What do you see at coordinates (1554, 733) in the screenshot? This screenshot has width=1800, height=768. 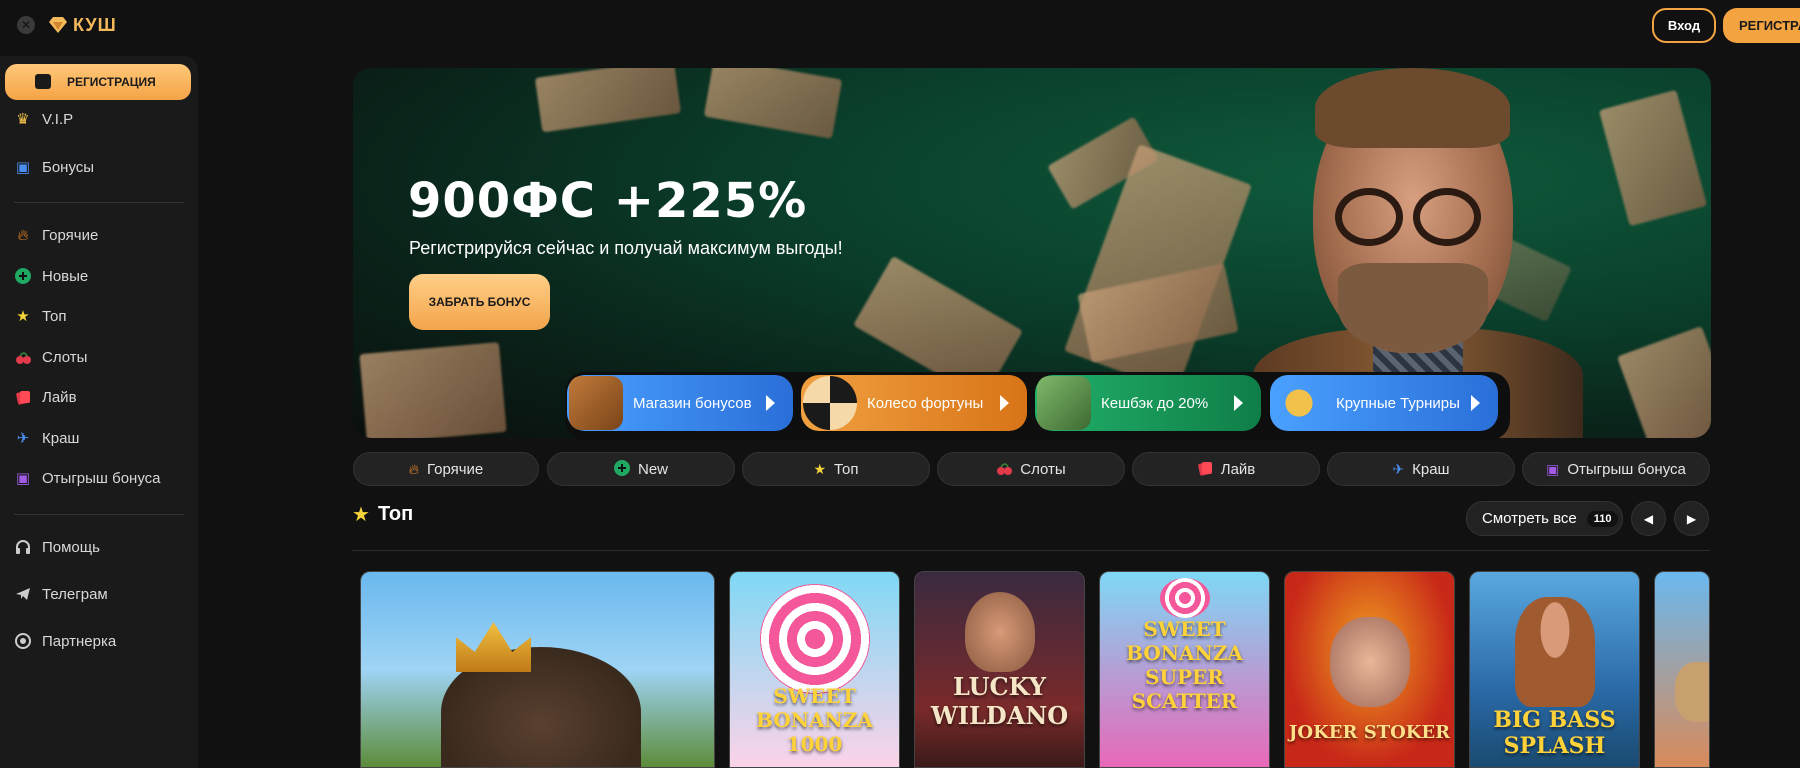 I see `game-title: BIG BASS SPLASH` at bounding box center [1554, 733].